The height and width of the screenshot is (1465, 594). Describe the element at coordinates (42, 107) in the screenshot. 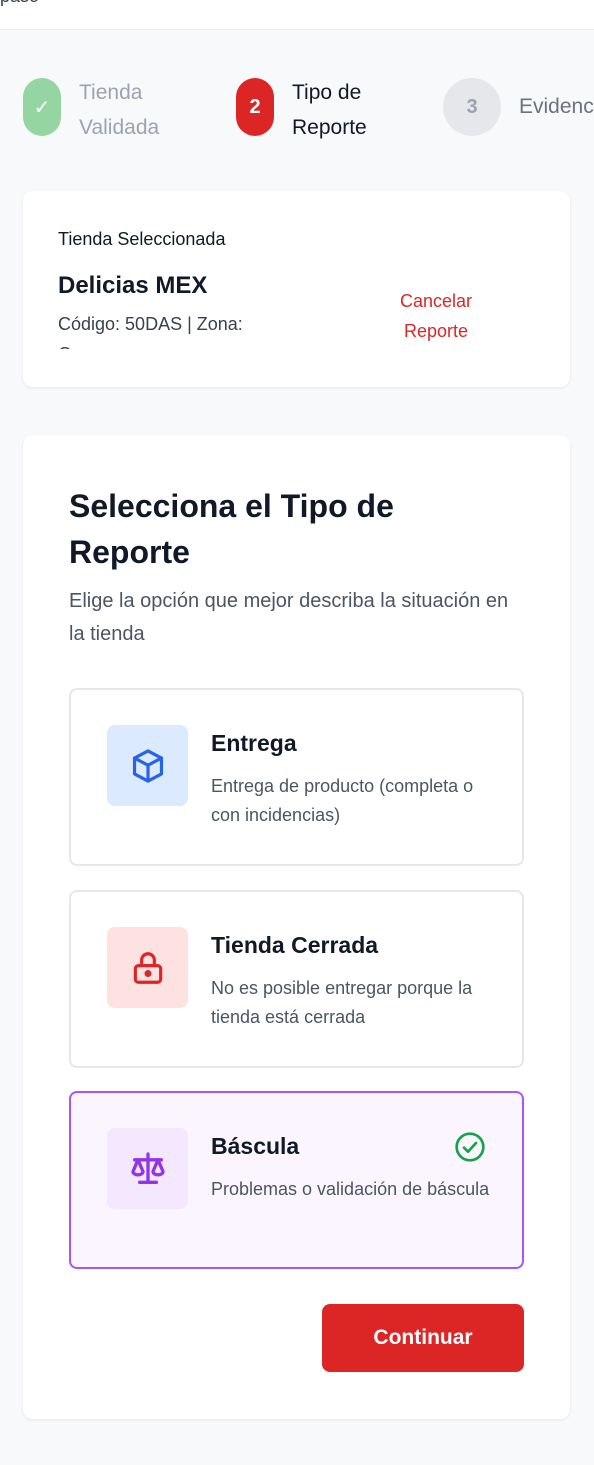

I see `check-icon: ✓` at that location.